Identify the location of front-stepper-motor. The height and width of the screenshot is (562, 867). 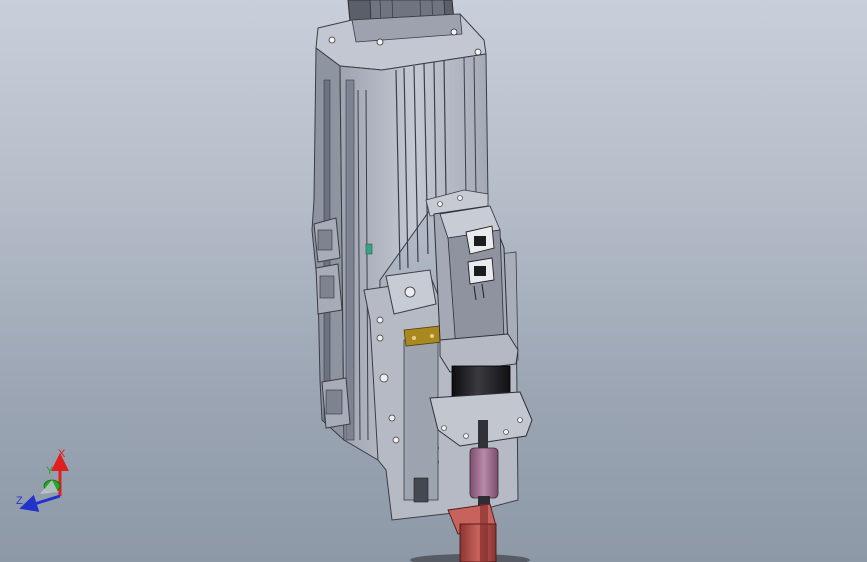
(476, 289).